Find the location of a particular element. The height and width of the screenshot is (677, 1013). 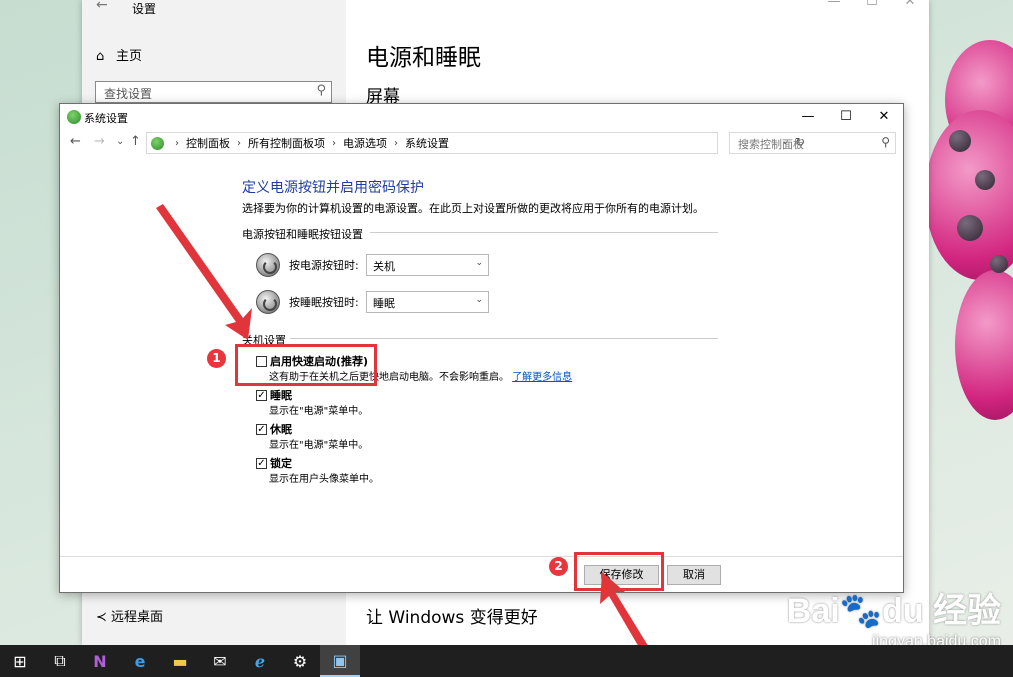

baidu-watermark: Bai🐾du 经验 is located at coordinates (893, 611).